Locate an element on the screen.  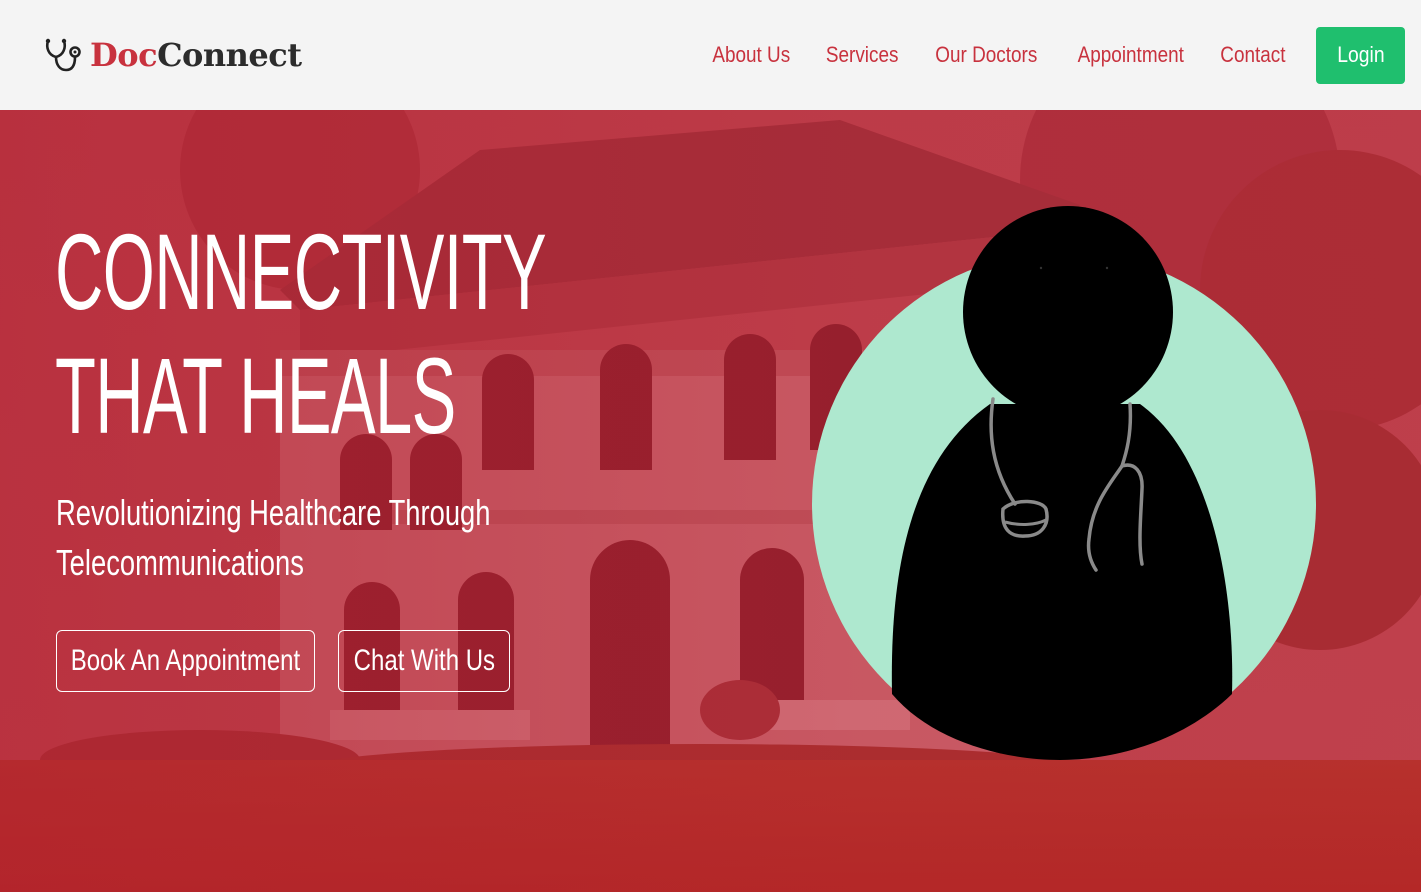
brand-logo-link: DocConnect is located at coordinates (173, 55).